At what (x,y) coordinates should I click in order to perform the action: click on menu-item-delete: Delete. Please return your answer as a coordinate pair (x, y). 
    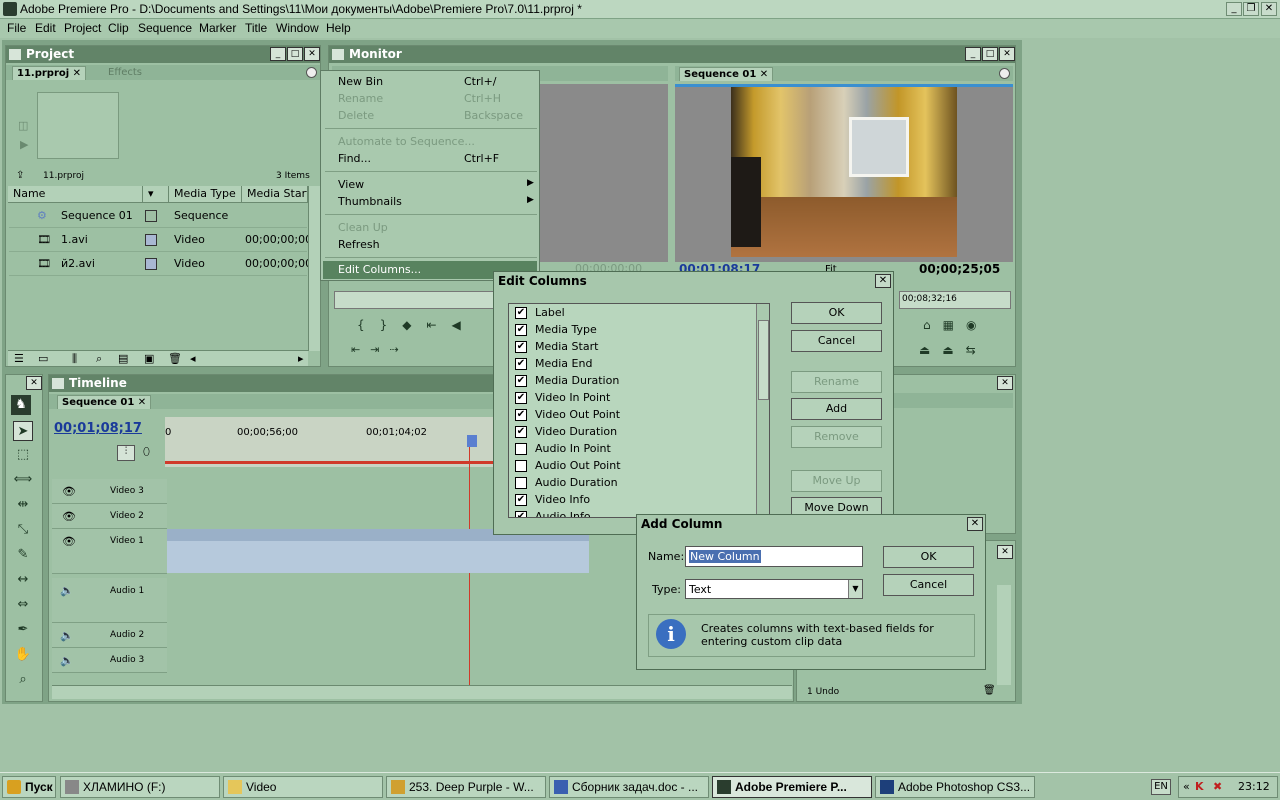
    Looking at the image, I should click on (356, 115).